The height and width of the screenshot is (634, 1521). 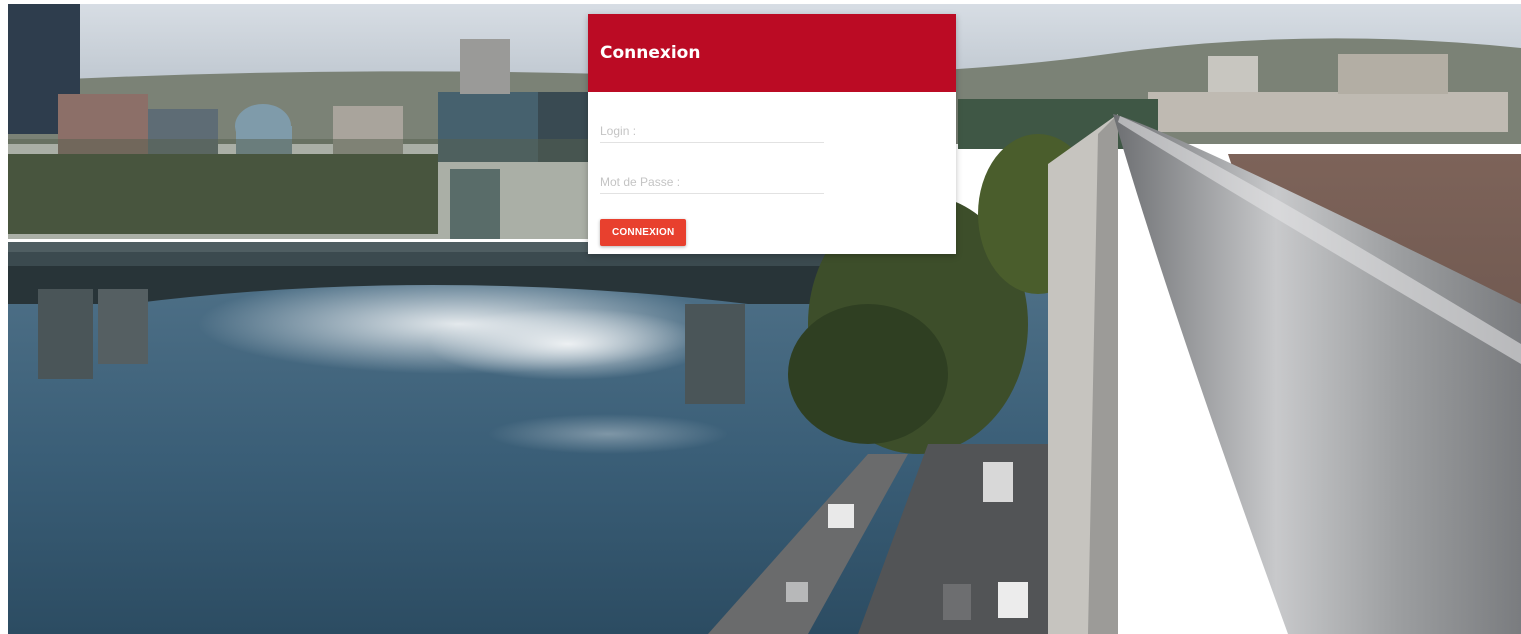 I want to click on login-header: Connexion, so click(x=772, y=53).